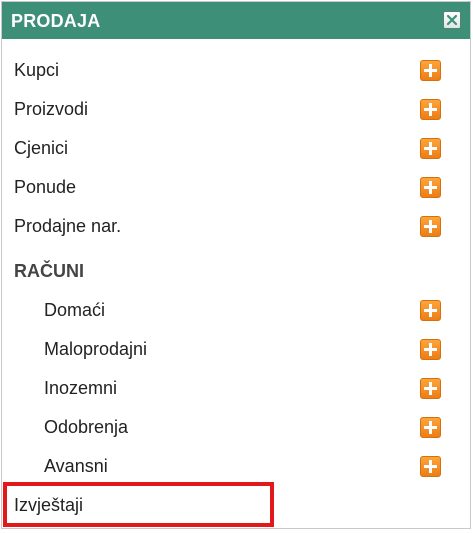 This screenshot has width=473, height=533. Describe the element at coordinates (236, 388) in the screenshot. I see `menu-item-inozemni: Inozemni` at that location.